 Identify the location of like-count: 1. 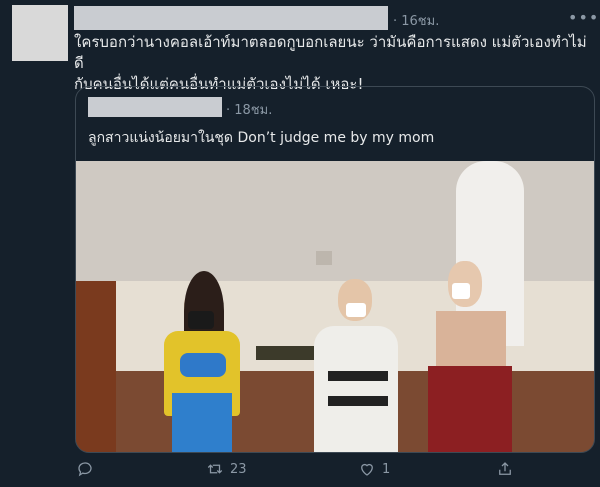
(386, 469).